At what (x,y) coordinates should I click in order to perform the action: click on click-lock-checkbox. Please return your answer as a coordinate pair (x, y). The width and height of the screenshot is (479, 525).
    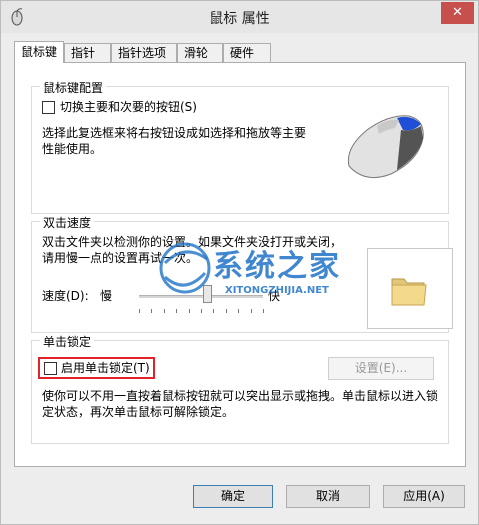
    Looking at the image, I should click on (50, 368).